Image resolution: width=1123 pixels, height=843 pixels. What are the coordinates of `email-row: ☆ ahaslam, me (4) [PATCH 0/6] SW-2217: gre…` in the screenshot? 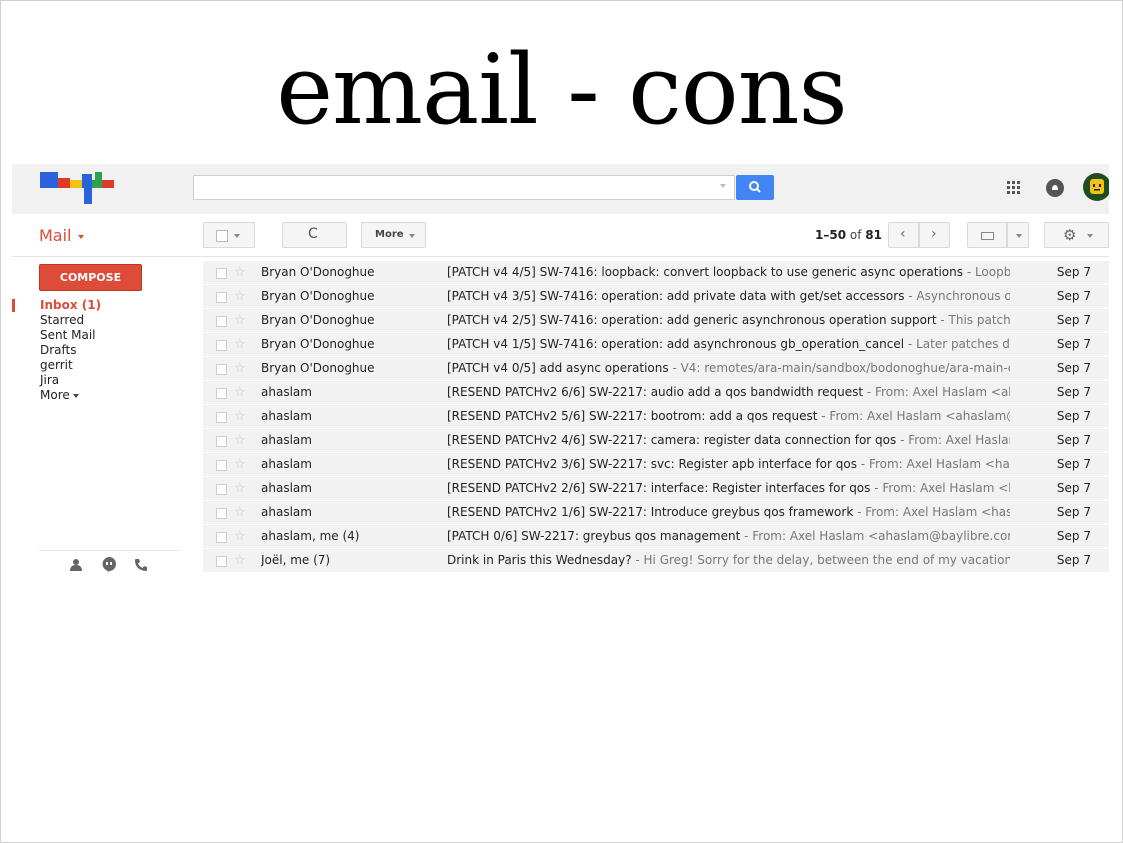 It's located at (656, 537).